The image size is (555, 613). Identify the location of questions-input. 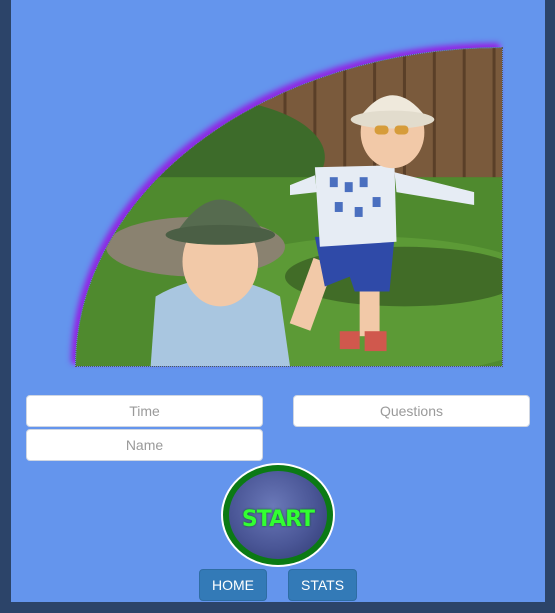
(411, 411).